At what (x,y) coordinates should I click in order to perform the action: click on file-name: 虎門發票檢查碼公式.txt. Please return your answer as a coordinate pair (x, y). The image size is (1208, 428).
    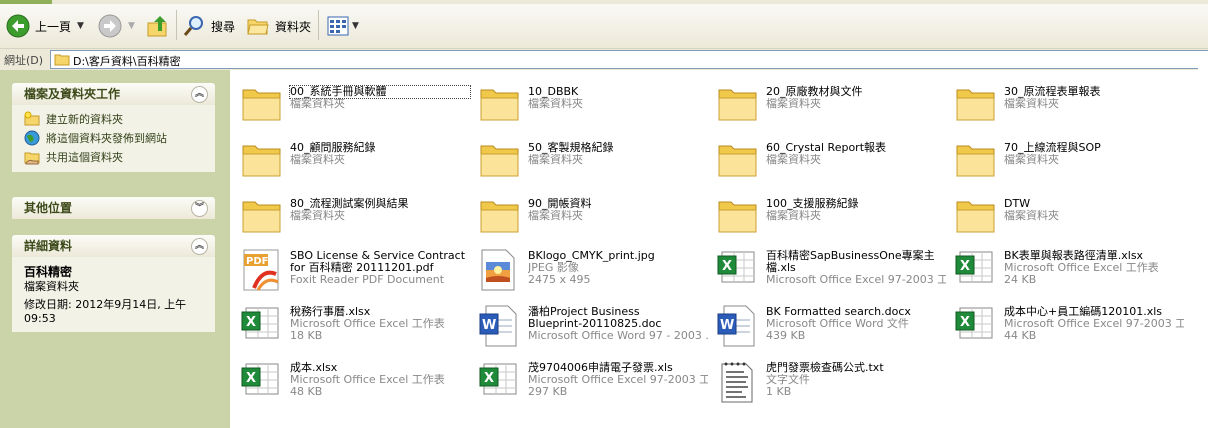
    Looking at the image, I should click on (825, 367).